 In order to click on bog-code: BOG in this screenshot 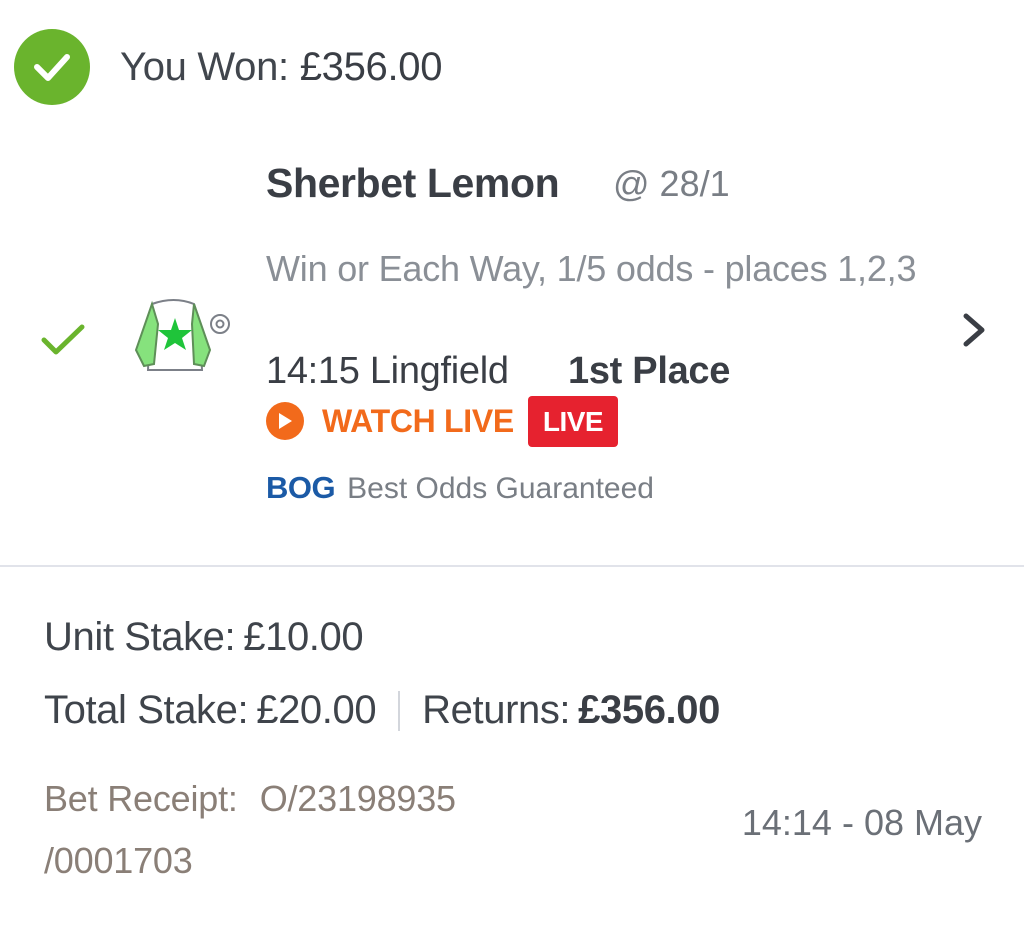, I will do `click(301, 487)`.